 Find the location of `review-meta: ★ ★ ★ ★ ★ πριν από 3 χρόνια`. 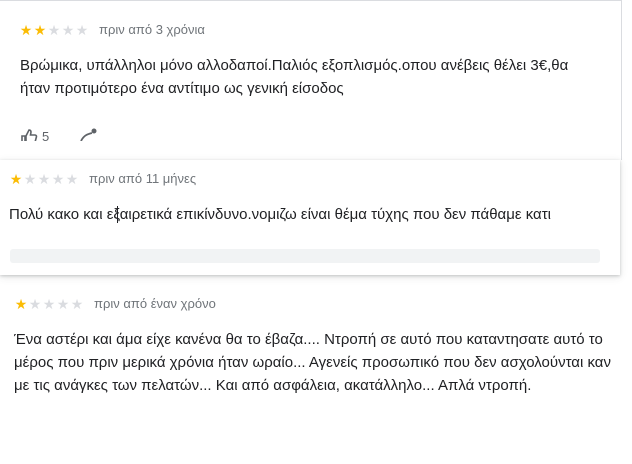

review-meta: ★ ★ ★ ★ ★ πριν από 3 χρόνια is located at coordinates (112, 29).